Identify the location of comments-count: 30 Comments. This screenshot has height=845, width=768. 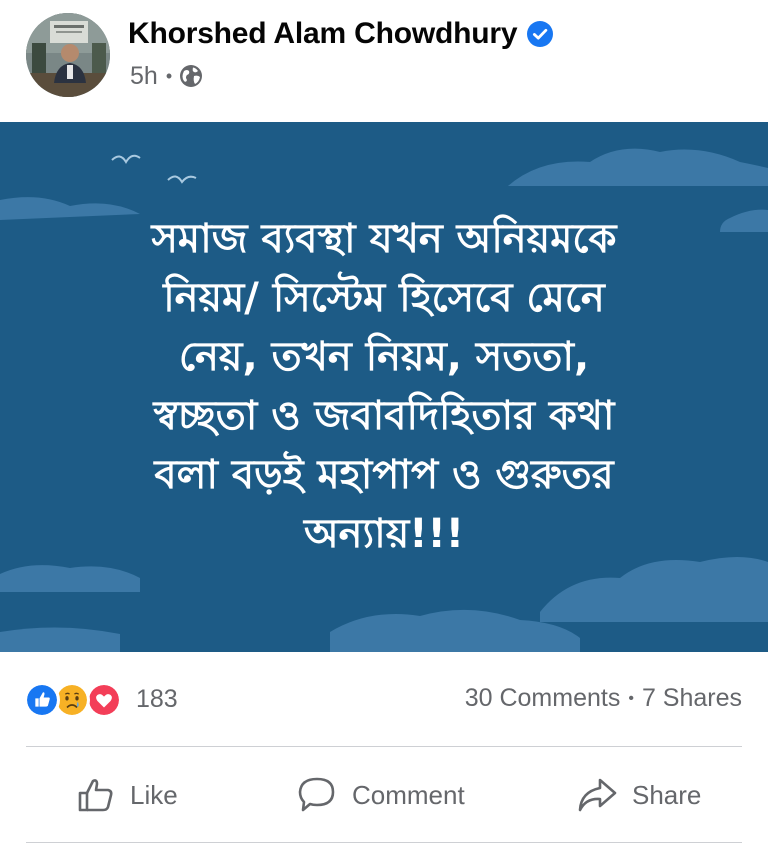
(543, 698).